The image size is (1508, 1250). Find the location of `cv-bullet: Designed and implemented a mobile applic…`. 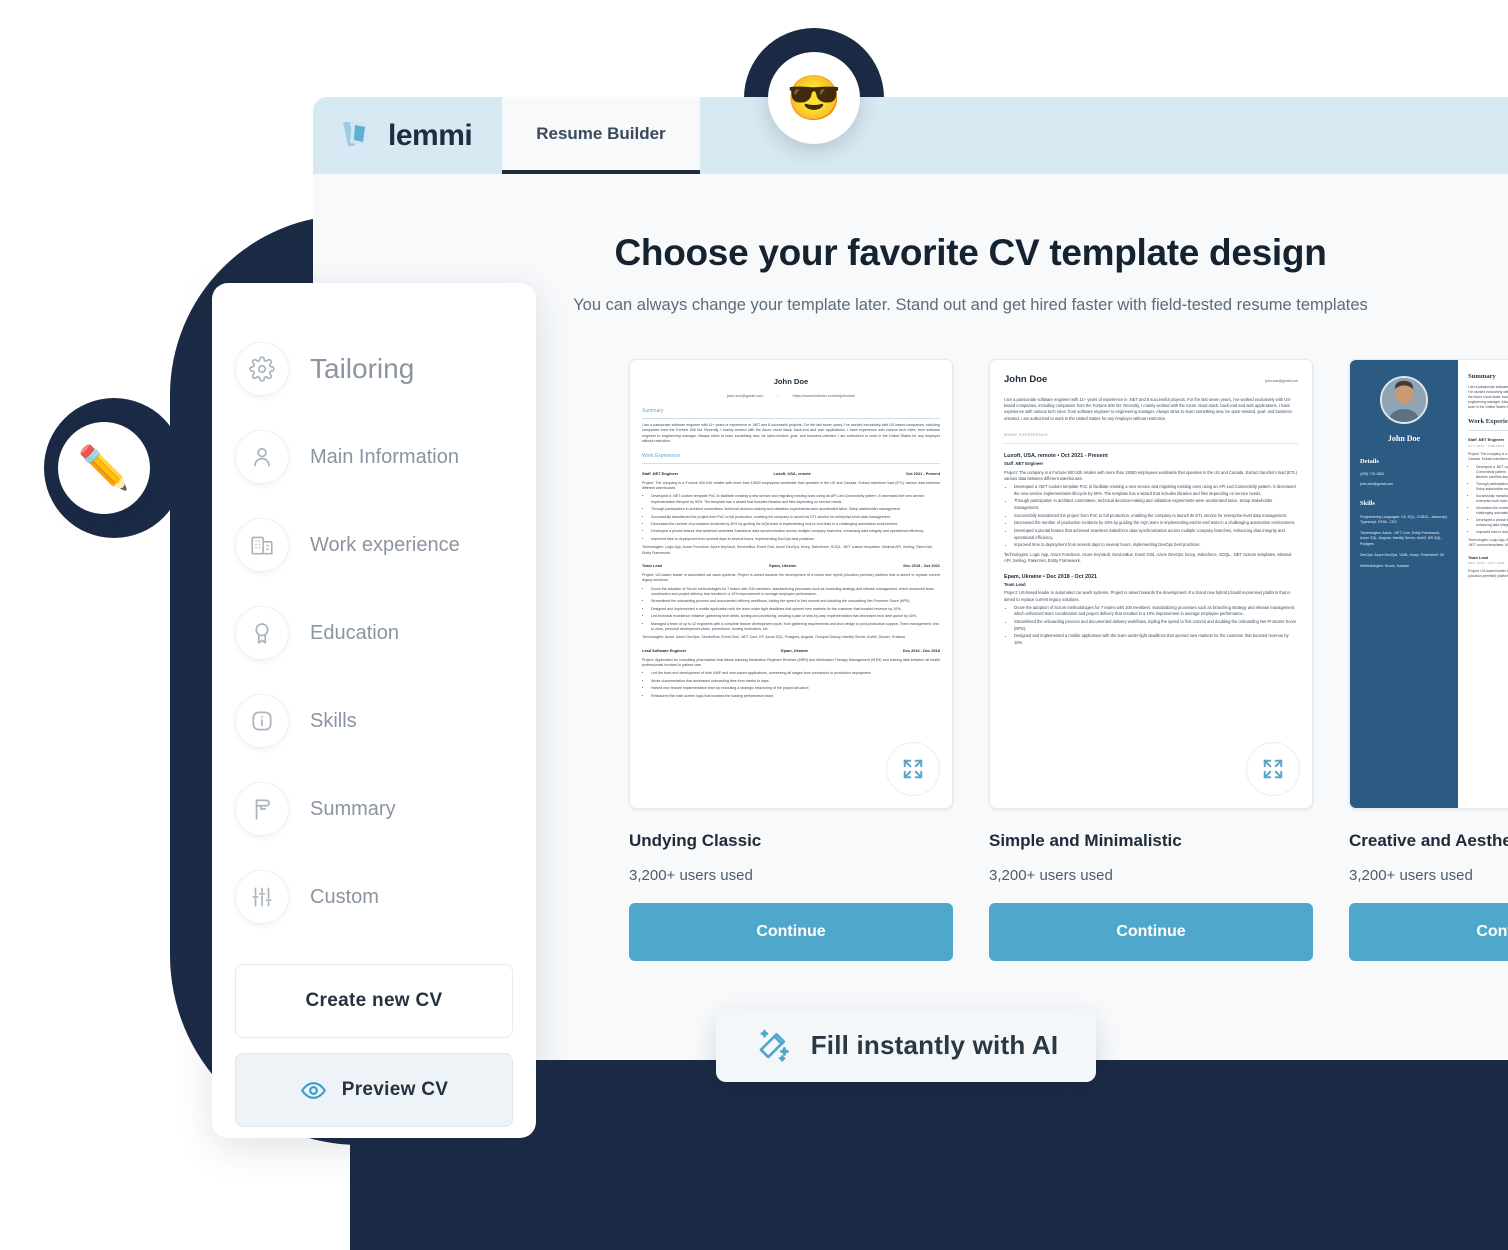

cv-bullet: Designed and implemented a mobile applic… is located at coordinates (795, 609).